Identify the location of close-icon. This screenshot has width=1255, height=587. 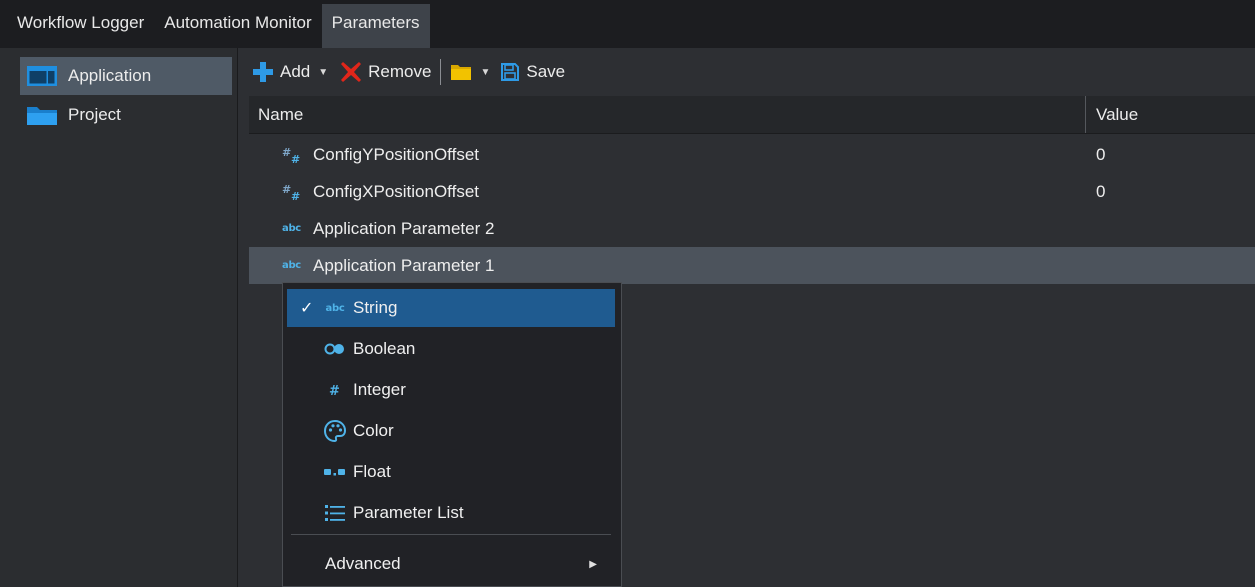
(351, 72).